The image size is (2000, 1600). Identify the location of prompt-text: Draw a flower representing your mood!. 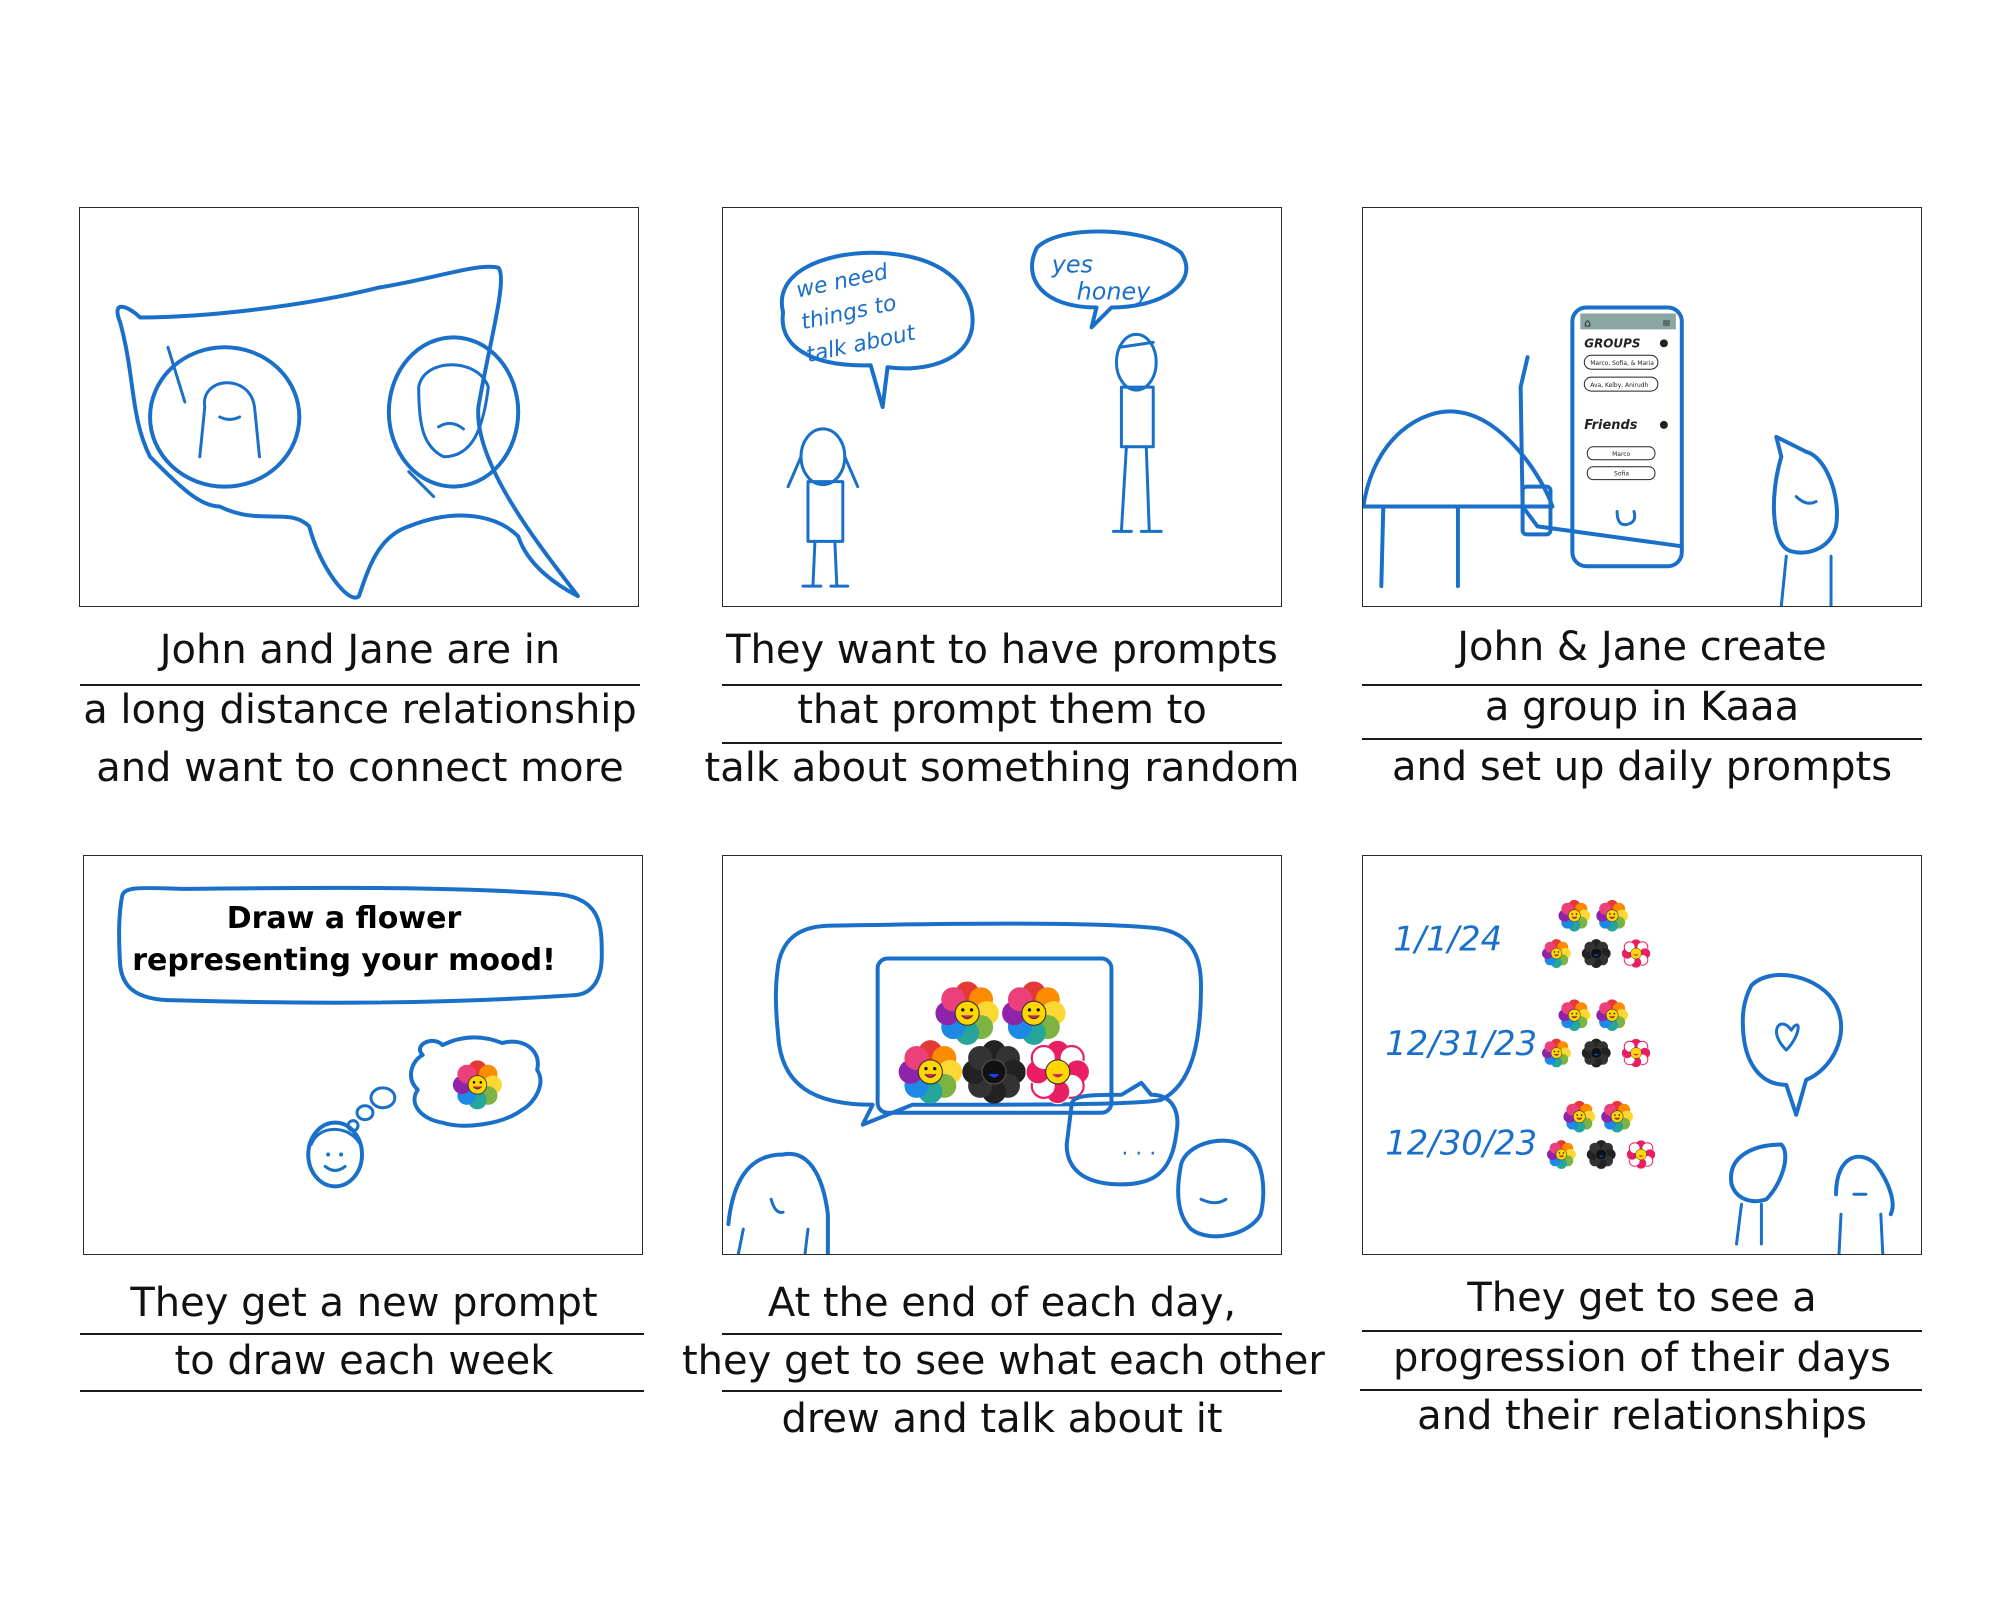
(344, 939).